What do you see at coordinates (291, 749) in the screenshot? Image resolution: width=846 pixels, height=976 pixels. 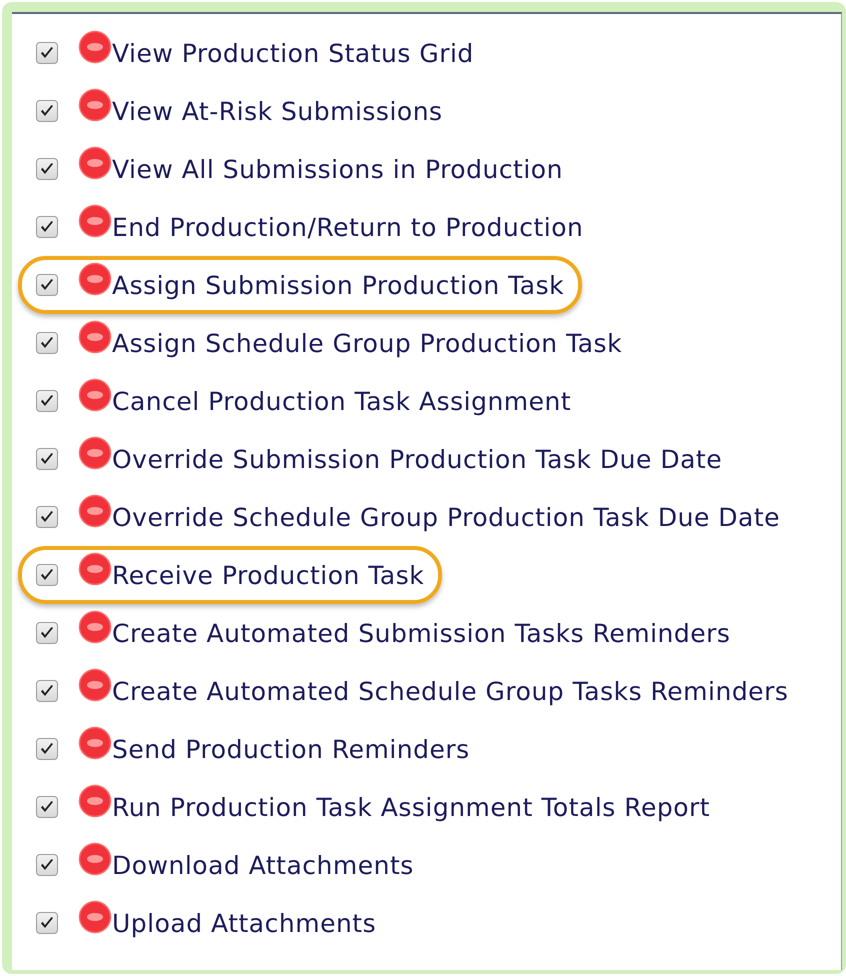 I see `permission-label: Send Production Reminders` at bounding box center [291, 749].